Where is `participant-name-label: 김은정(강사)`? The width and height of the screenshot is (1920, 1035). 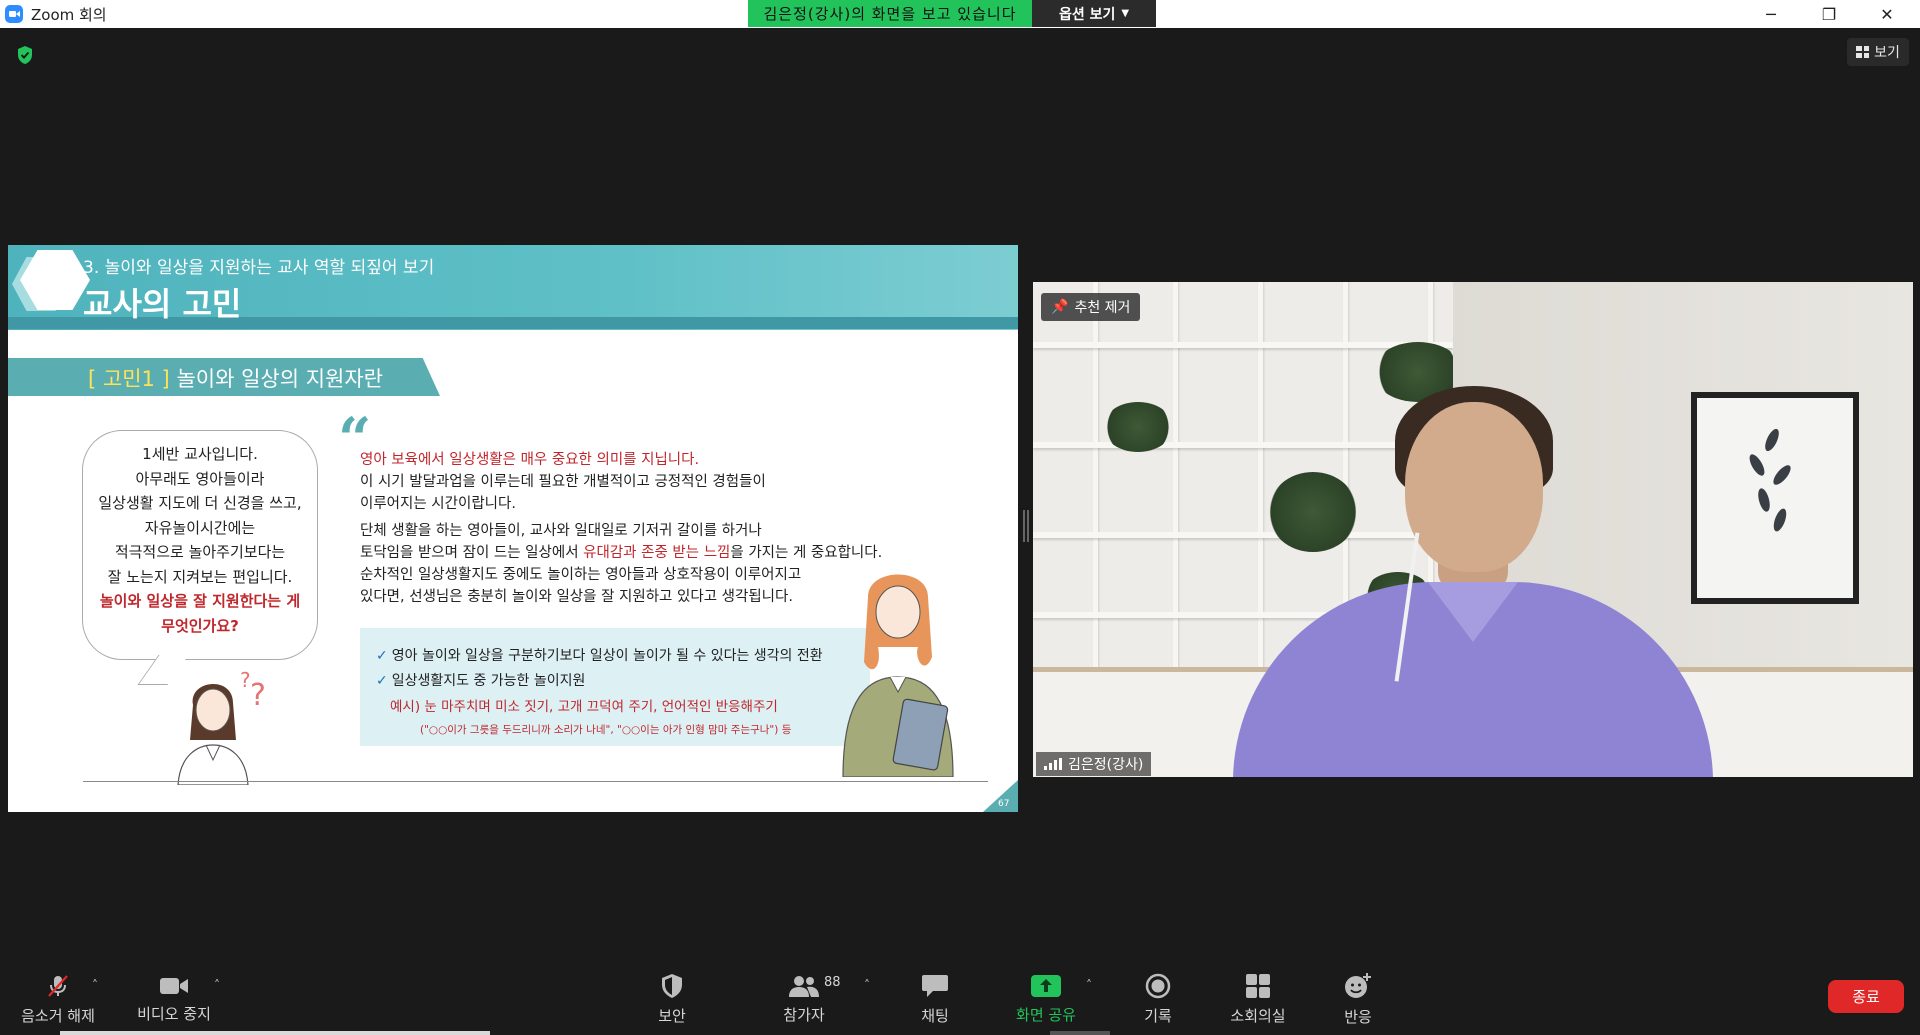
participant-name-label: 김은정(강사) is located at coordinates (1094, 764).